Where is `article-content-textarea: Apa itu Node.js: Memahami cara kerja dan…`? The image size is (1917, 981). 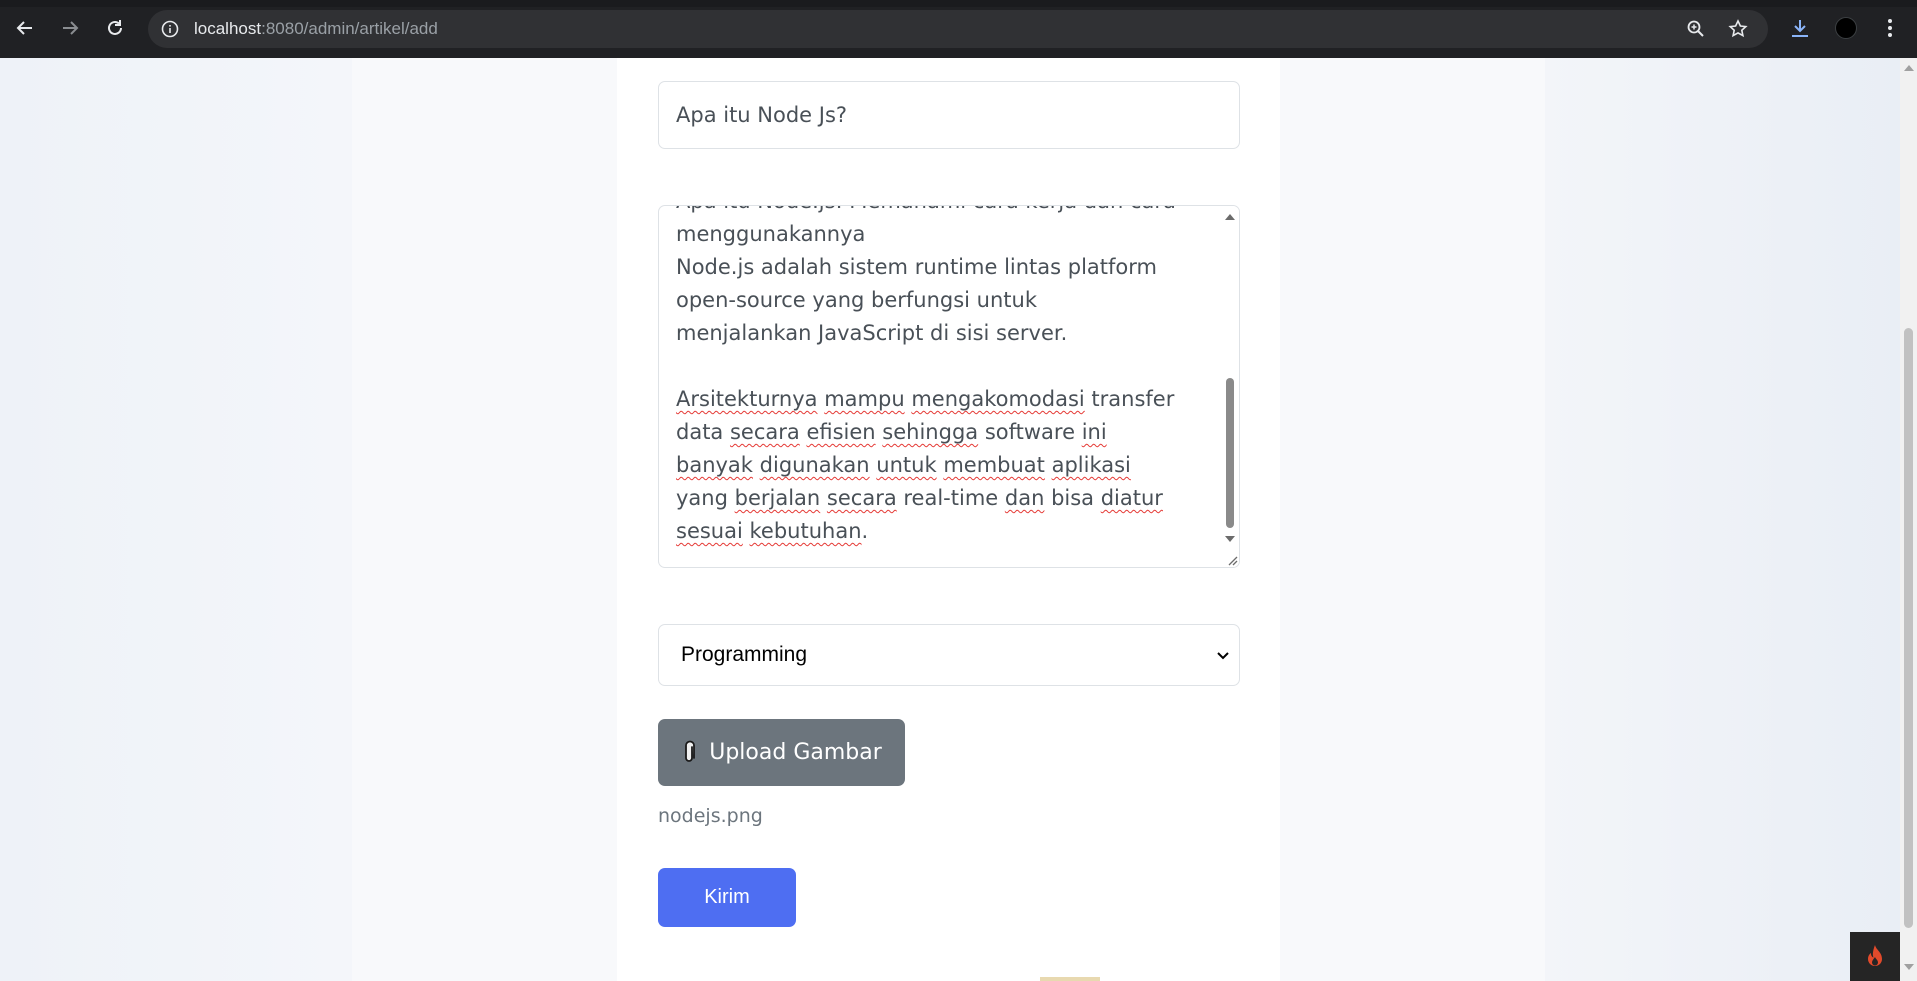 article-content-textarea: Apa itu Node.js: Memahami cara kerja dan… is located at coordinates (949, 386).